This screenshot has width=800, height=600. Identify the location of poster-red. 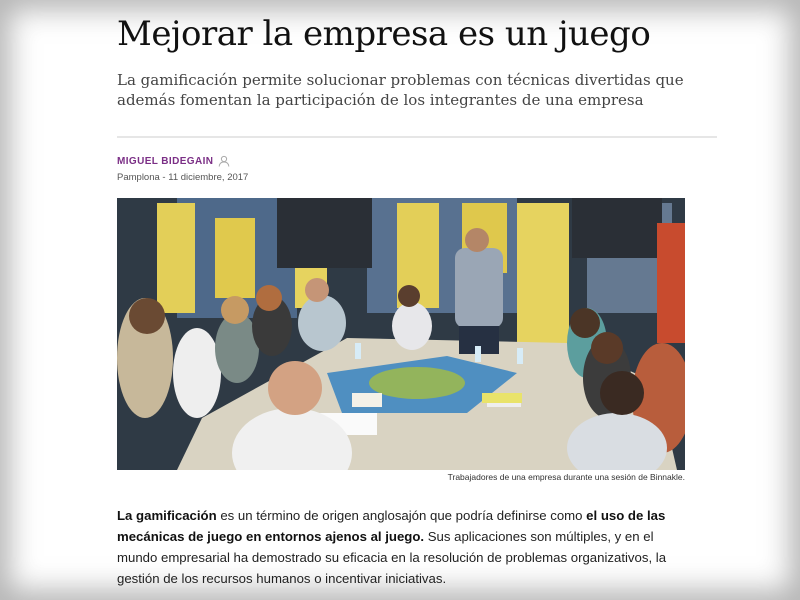
(671, 283).